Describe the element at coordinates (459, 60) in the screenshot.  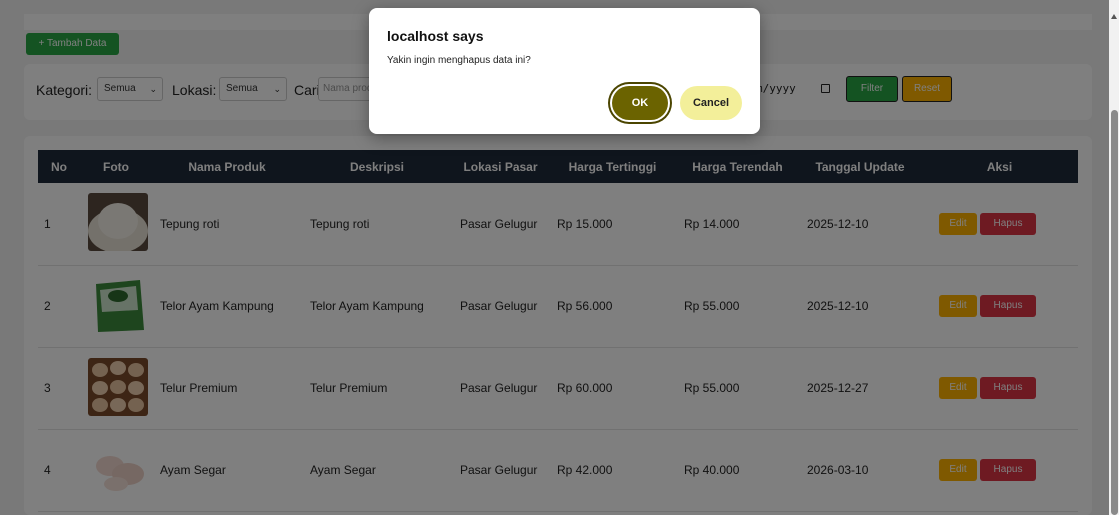
I see `dialog-message: Yakin ingin menghapus data ini?` at that location.